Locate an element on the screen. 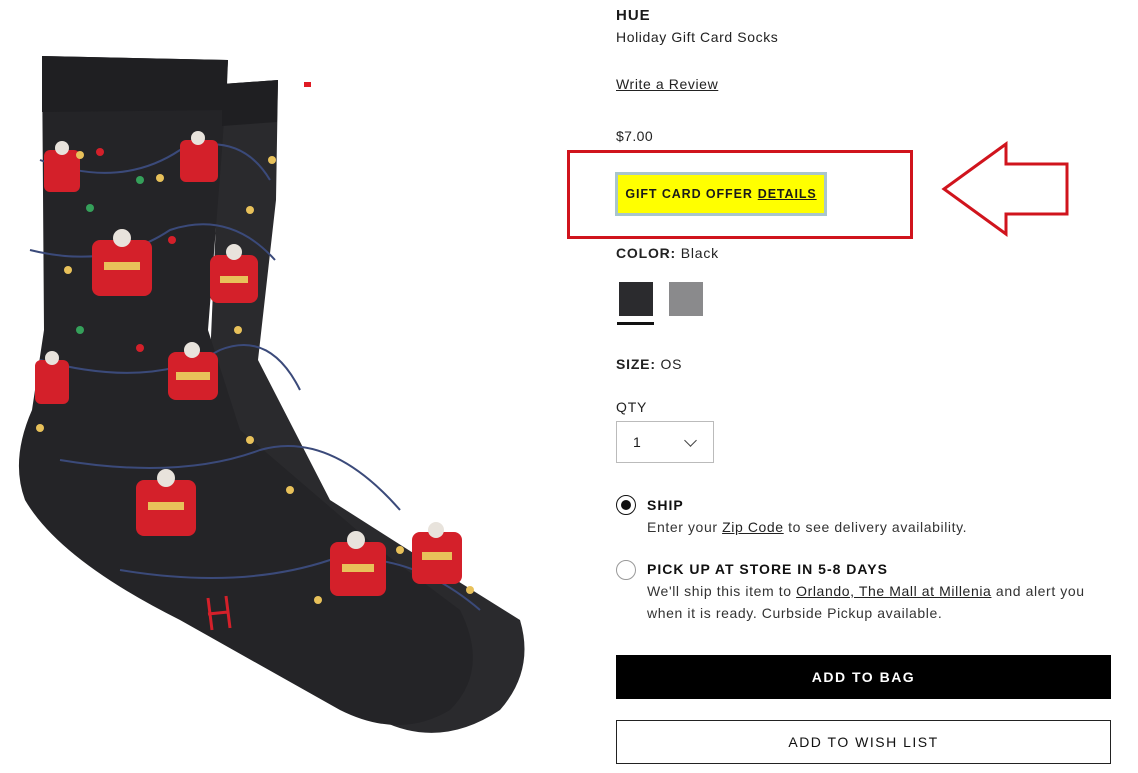 Image resolution: width=1138 pixels, height=773 pixels. color-selected: Black is located at coordinates (699, 253).